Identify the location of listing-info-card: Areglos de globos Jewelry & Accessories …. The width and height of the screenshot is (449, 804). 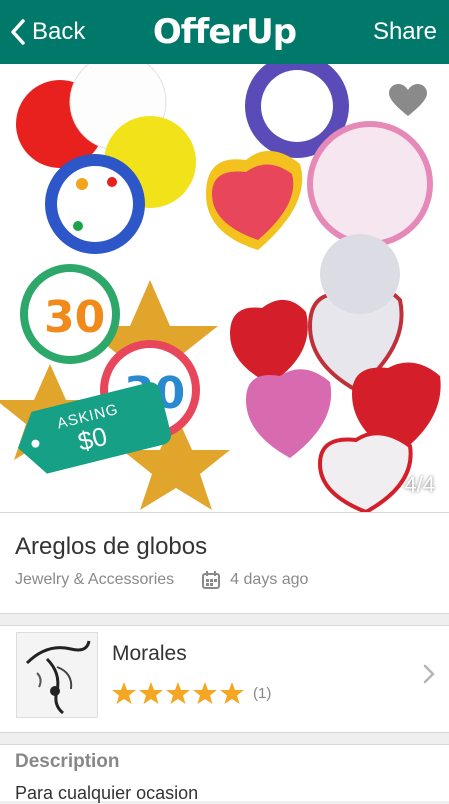
(224, 563).